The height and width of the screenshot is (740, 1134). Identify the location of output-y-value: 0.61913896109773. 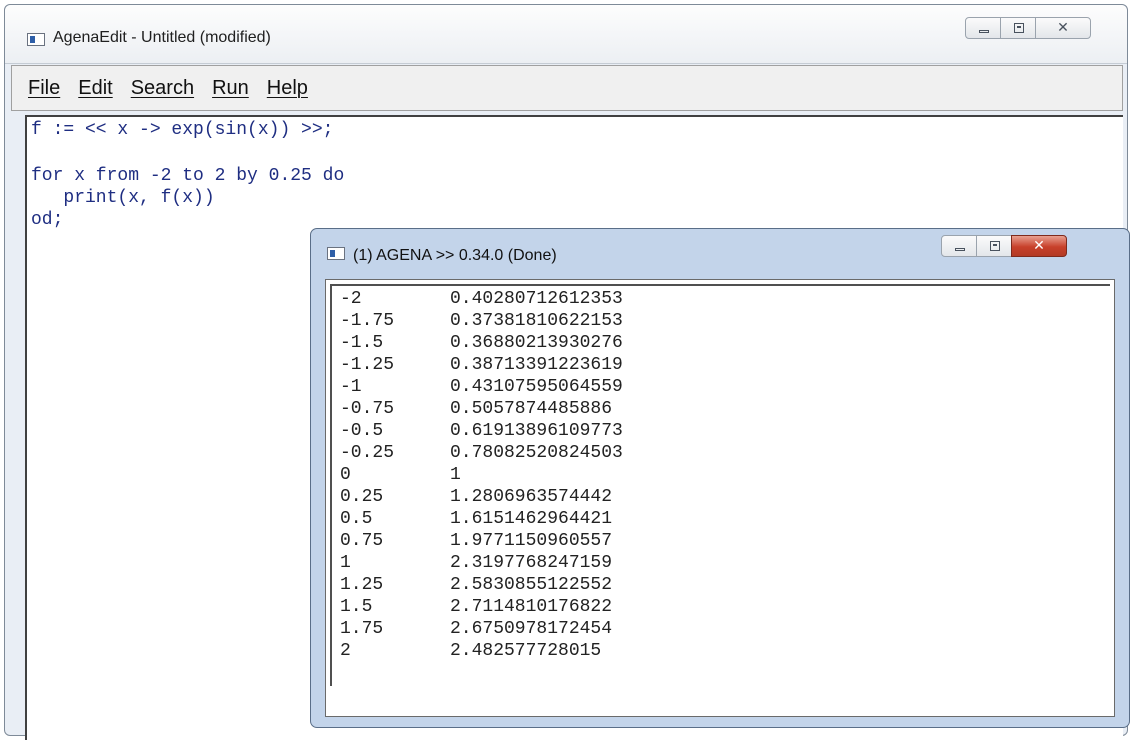
(536, 431).